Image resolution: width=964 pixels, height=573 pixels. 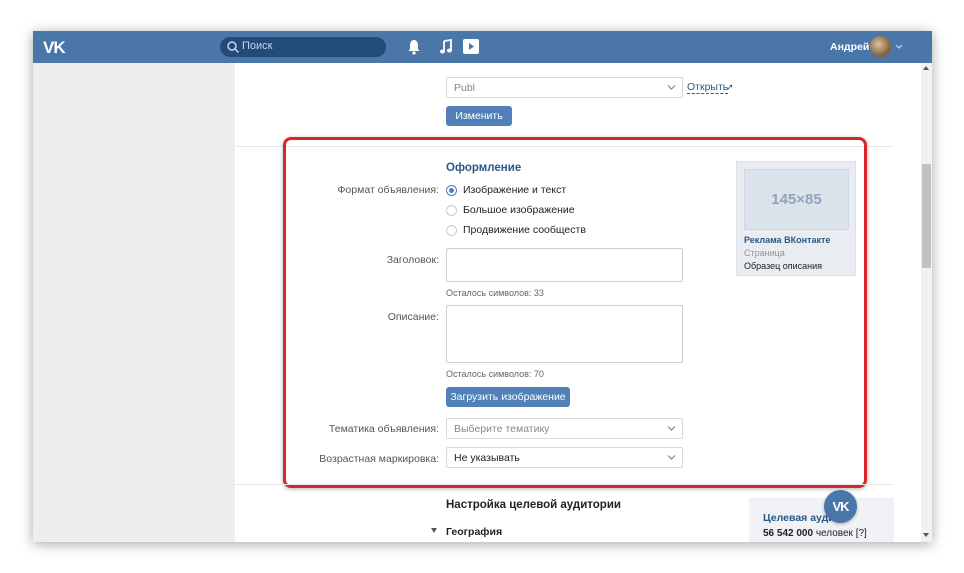 What do you see at coordinates (880, 46) in the screenshot?
I see `user-avatar` at bounding box center [880, 46].